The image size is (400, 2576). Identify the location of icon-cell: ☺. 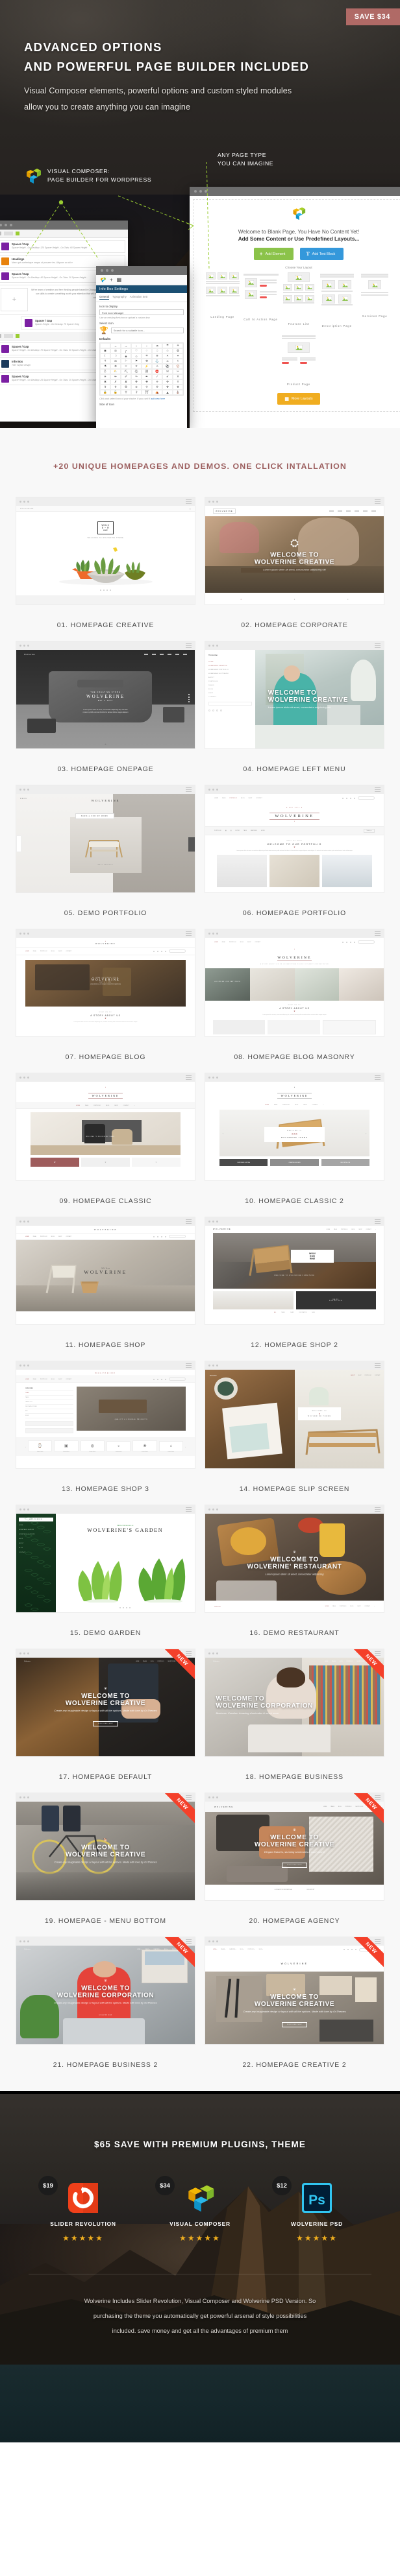
(136, 356).